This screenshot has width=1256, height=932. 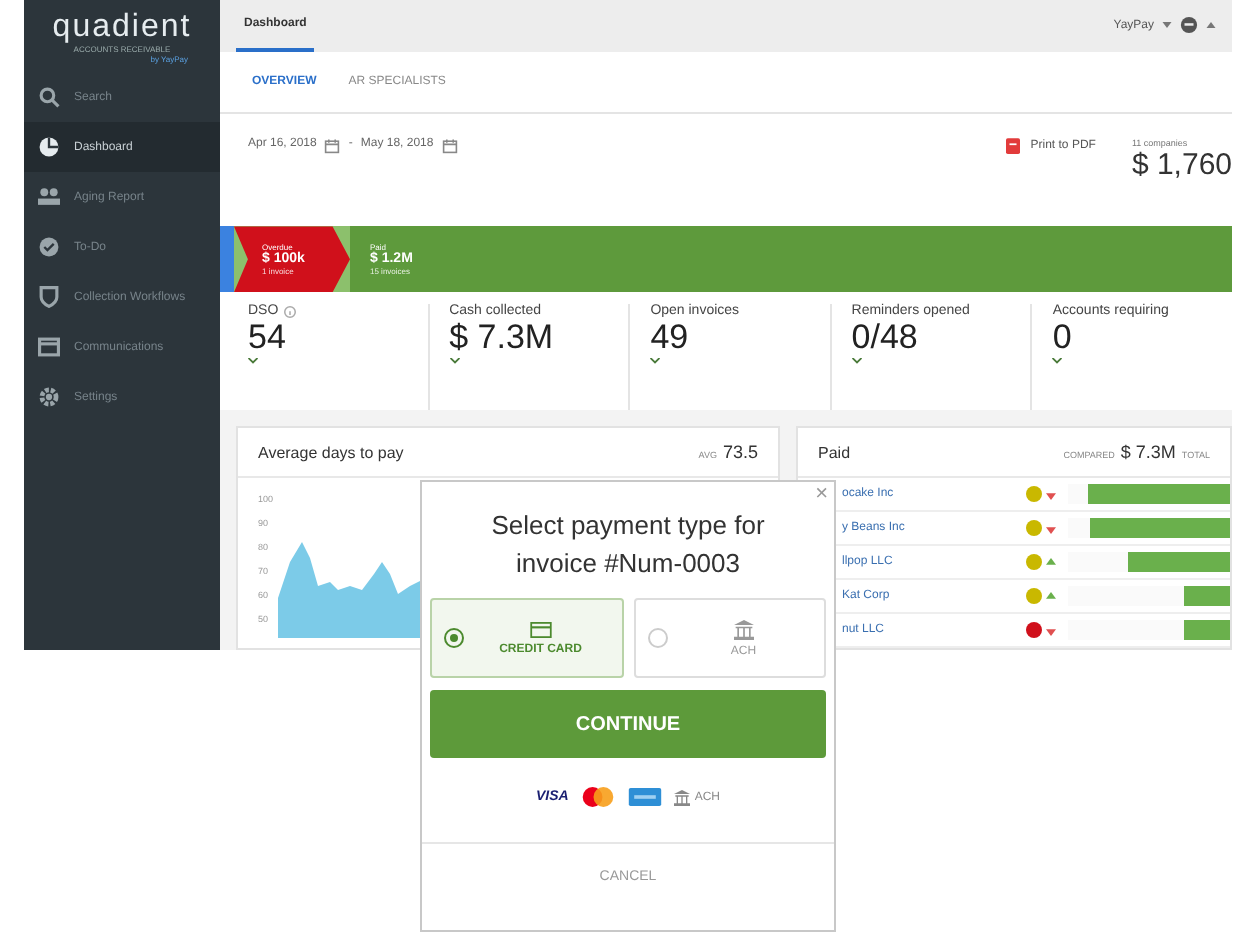 What do you see at coordinates (49, 97) in the screenshot?
I see `search-icon` at bounding box center [49, 97].